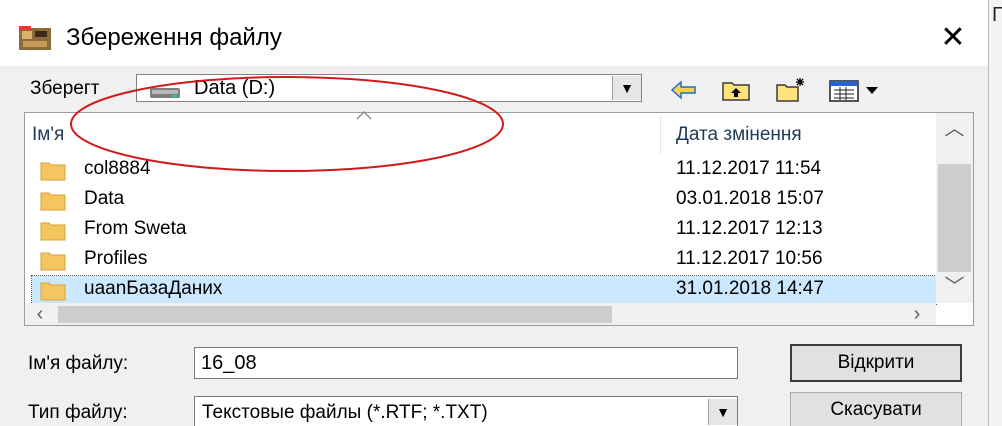  I want to click on filetype-value: Текстовые файлы (*.RTF; *.TXT), so click(345, 412).